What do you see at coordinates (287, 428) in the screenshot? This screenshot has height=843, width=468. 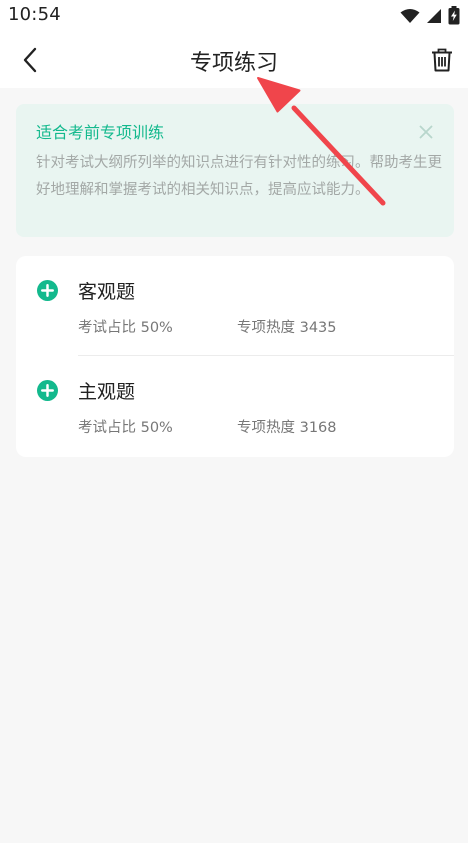 I see `item-heat: 专项热度 3168` at bounding box center [287, 428].